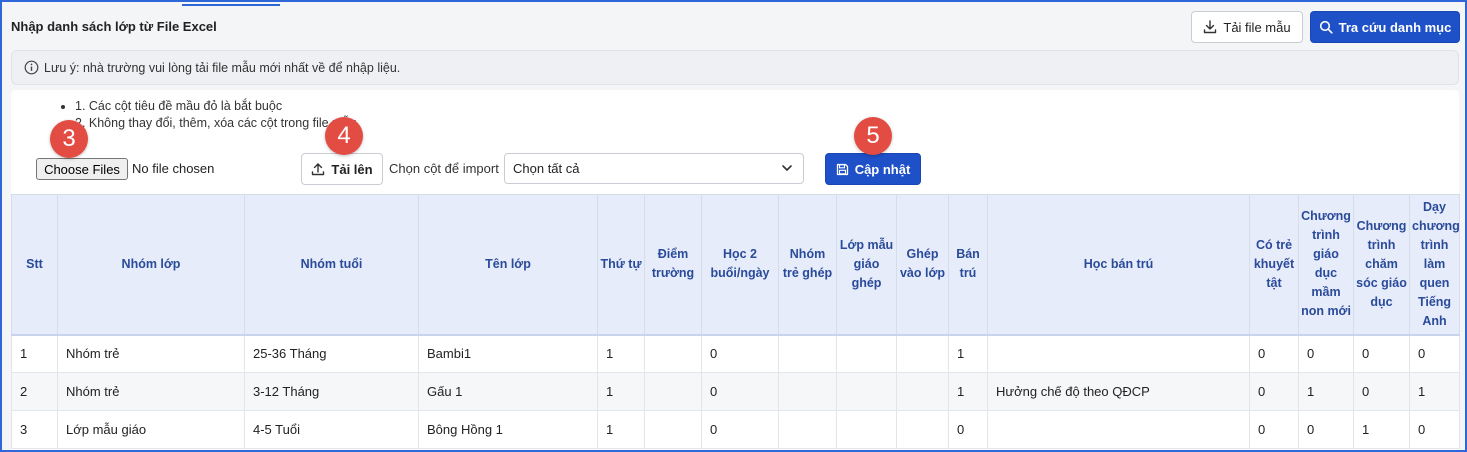 The image size is (1467, 452). I want to click on choose-files-button: Choose Files, so click(82, 169).